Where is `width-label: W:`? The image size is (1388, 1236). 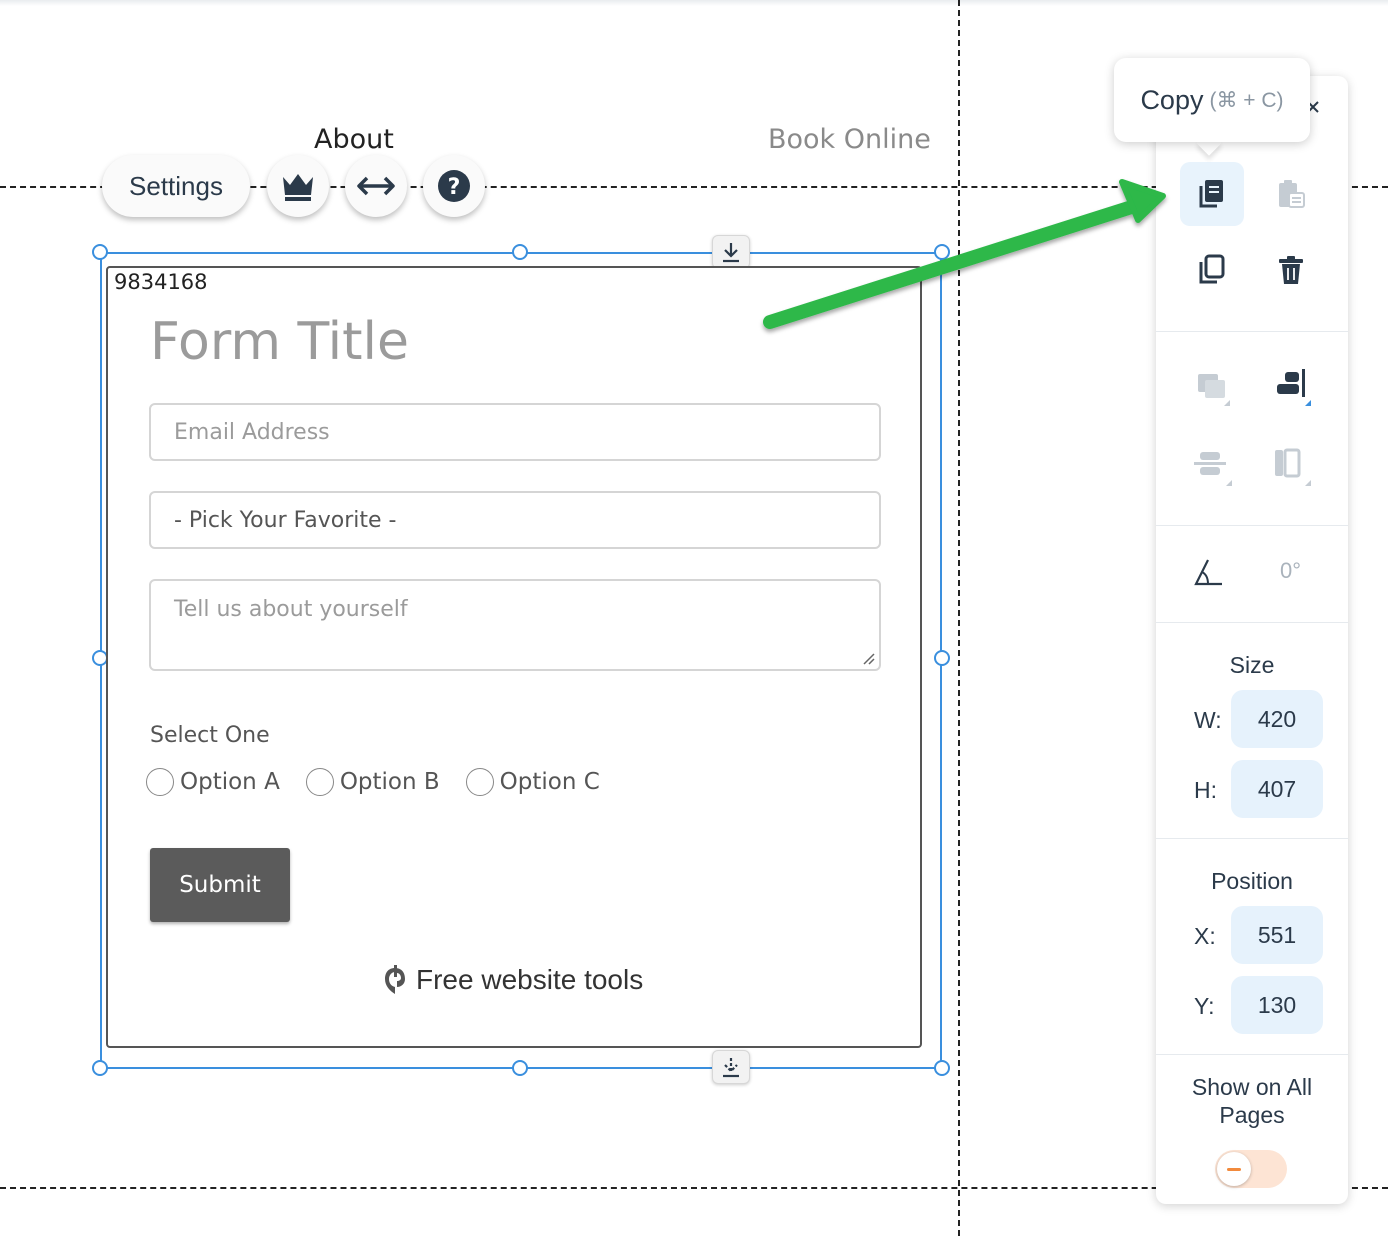
width-label: W: is located at coordinates (1208, 720).